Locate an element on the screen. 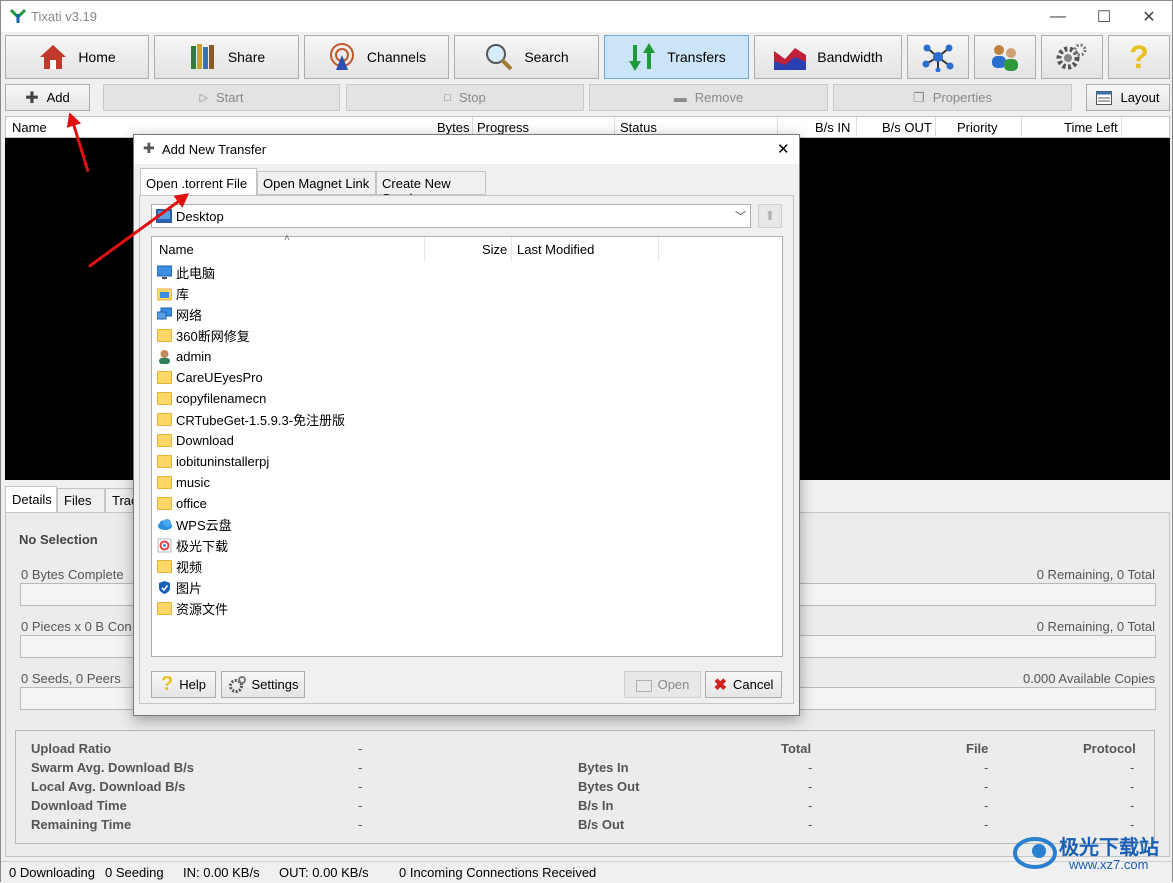 This screenshot has width=1173, height=883. downloading-count: 0 Downloading is located at coordinates (52, 872).